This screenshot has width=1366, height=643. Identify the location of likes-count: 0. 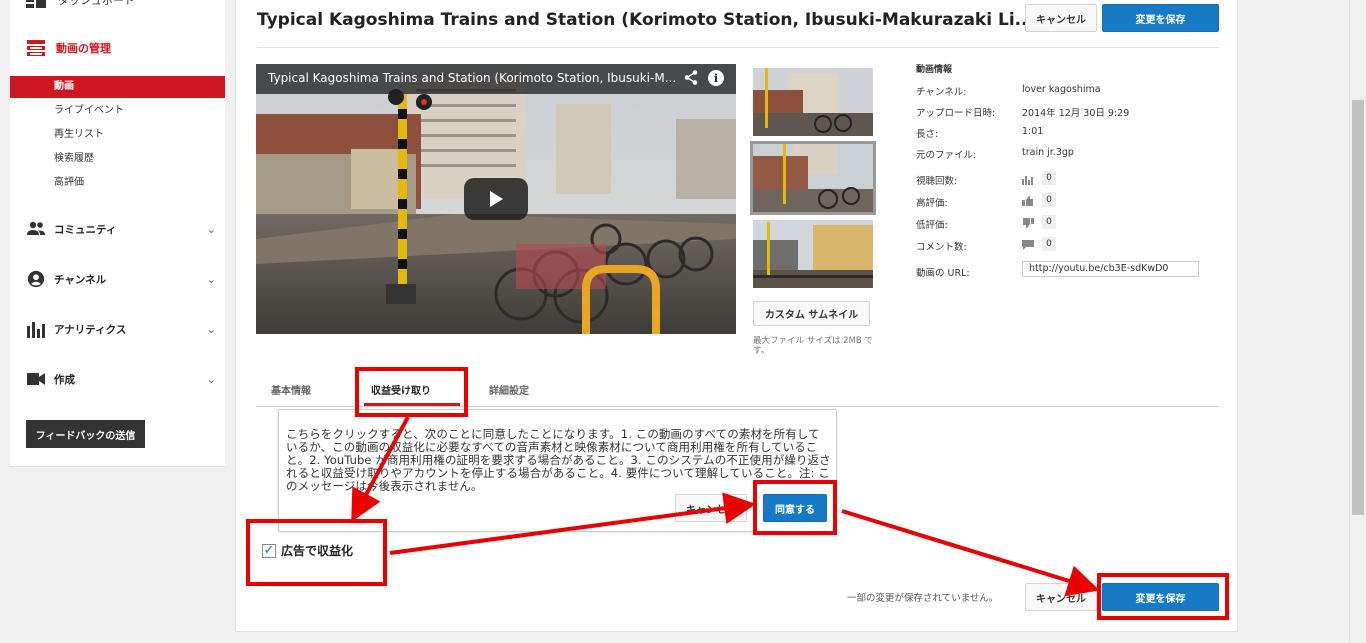
(1049, 200).